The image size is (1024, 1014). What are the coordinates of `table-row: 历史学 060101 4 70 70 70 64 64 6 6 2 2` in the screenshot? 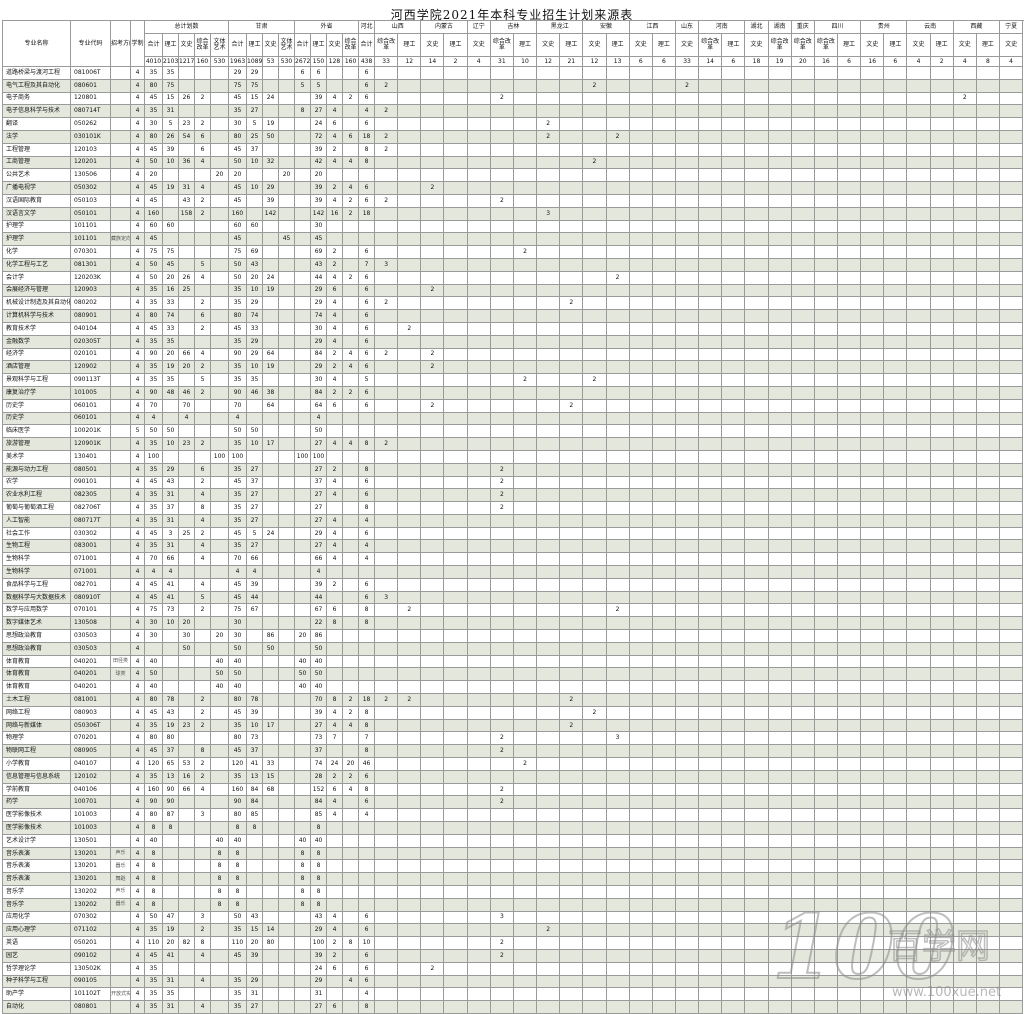 It's located at (513, 405).